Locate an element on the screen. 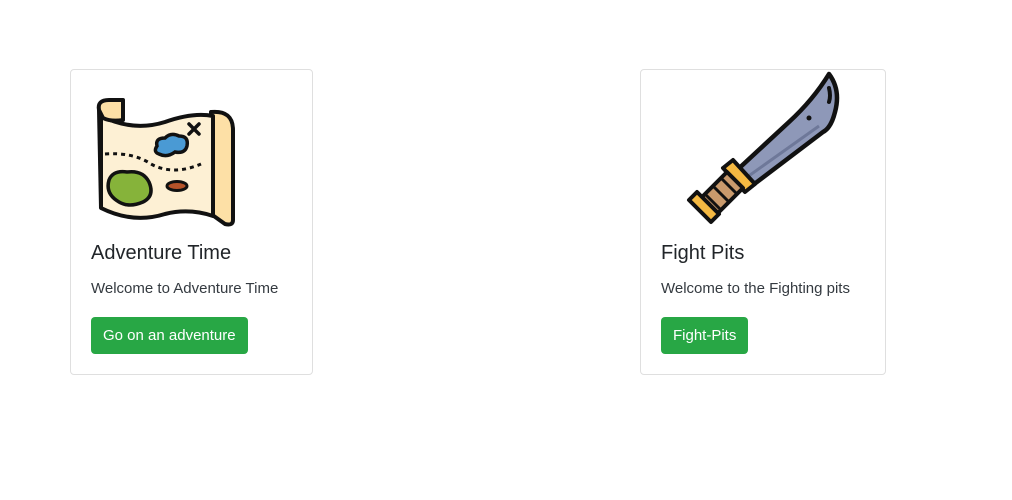 Image resolution: width=1012 pixels, height=500 pixels. fight-pits-card-title: Fight Pits is located at coordinates (703, 253).